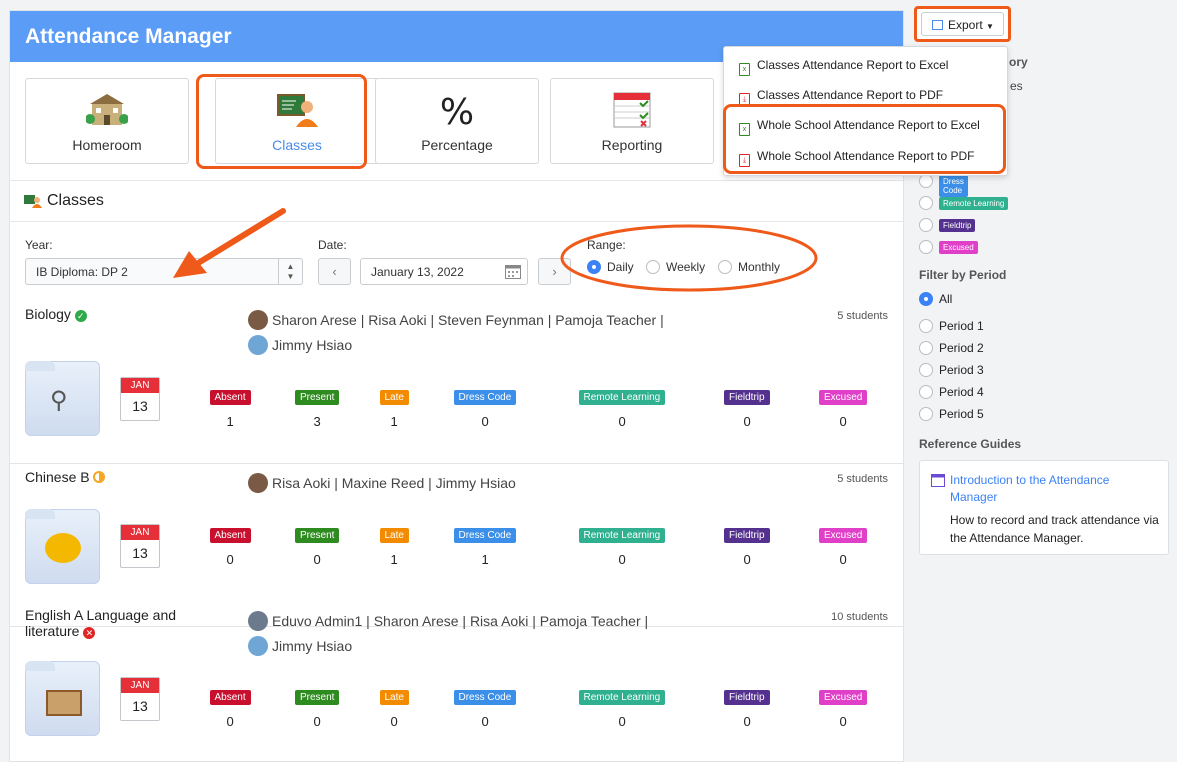 Image resolution: width=1177 pixels, height=762 pixels. What do you see at coordinates (843, 535) in the screenshot?
I see `status-badge: Excused` at bounding box center [843, 535].